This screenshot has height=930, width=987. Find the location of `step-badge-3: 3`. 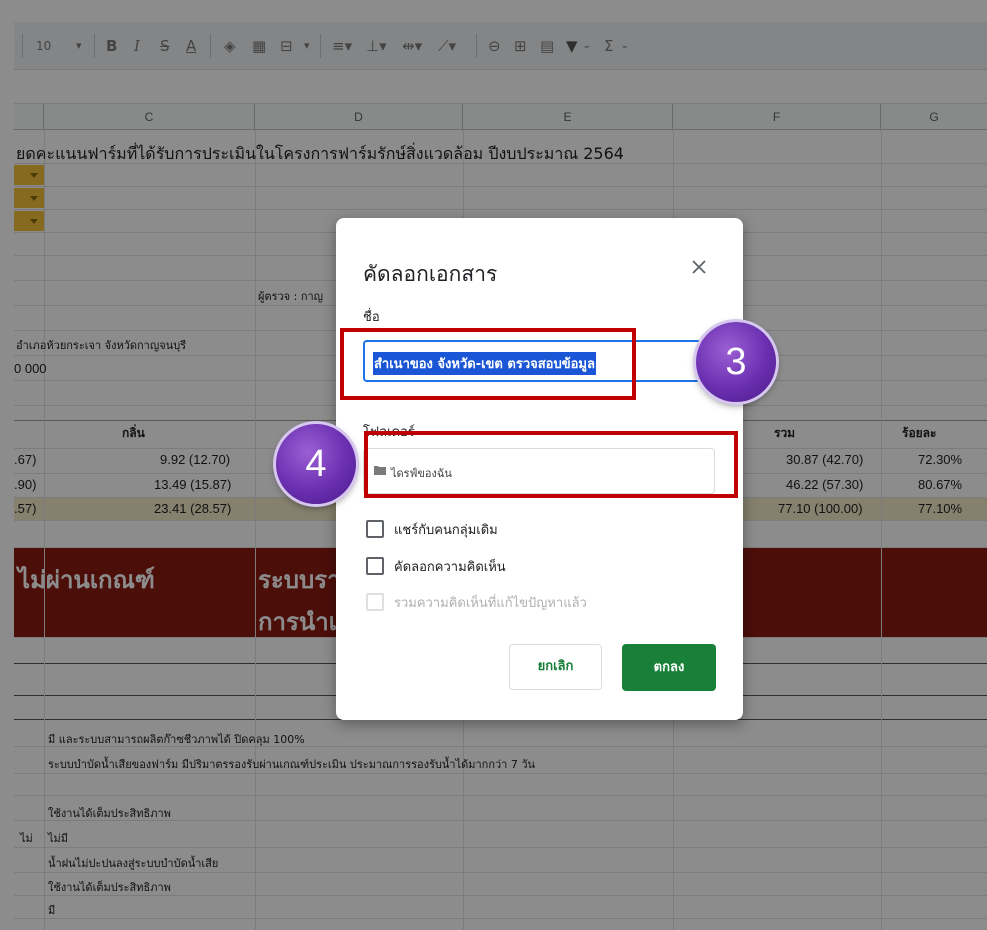

step-badge-3: 3 is located at coordinates (736, 362).